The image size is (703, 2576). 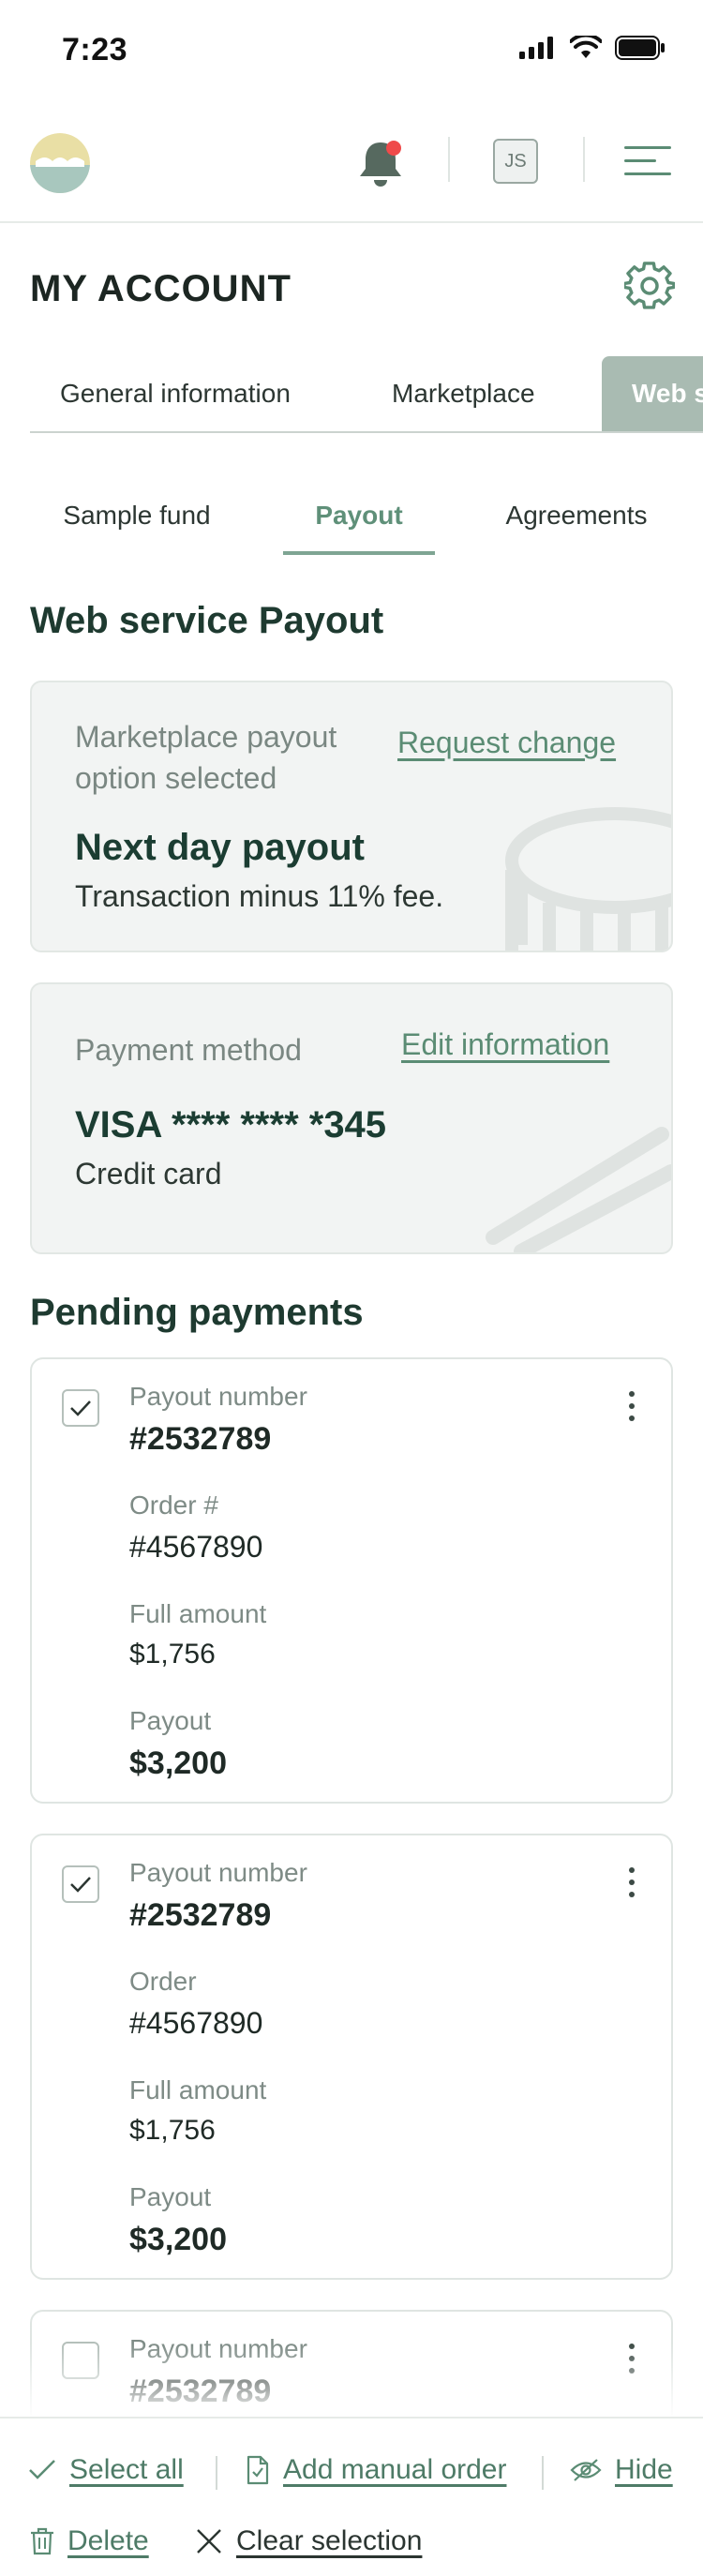 I want to click on select-all-label: Select all, so click(x=126, y=2470).